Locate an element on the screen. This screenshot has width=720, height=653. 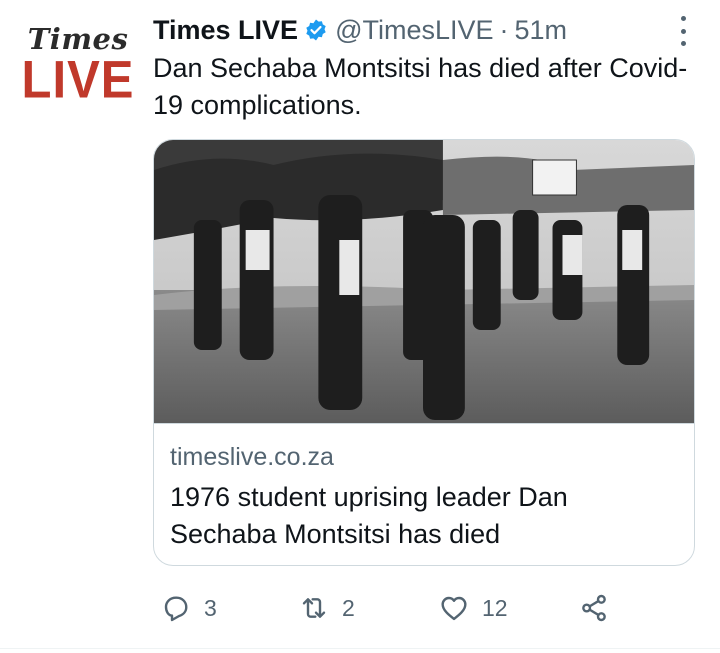
avatar-logo-live: LIVE is located at coordinates (78, 80).